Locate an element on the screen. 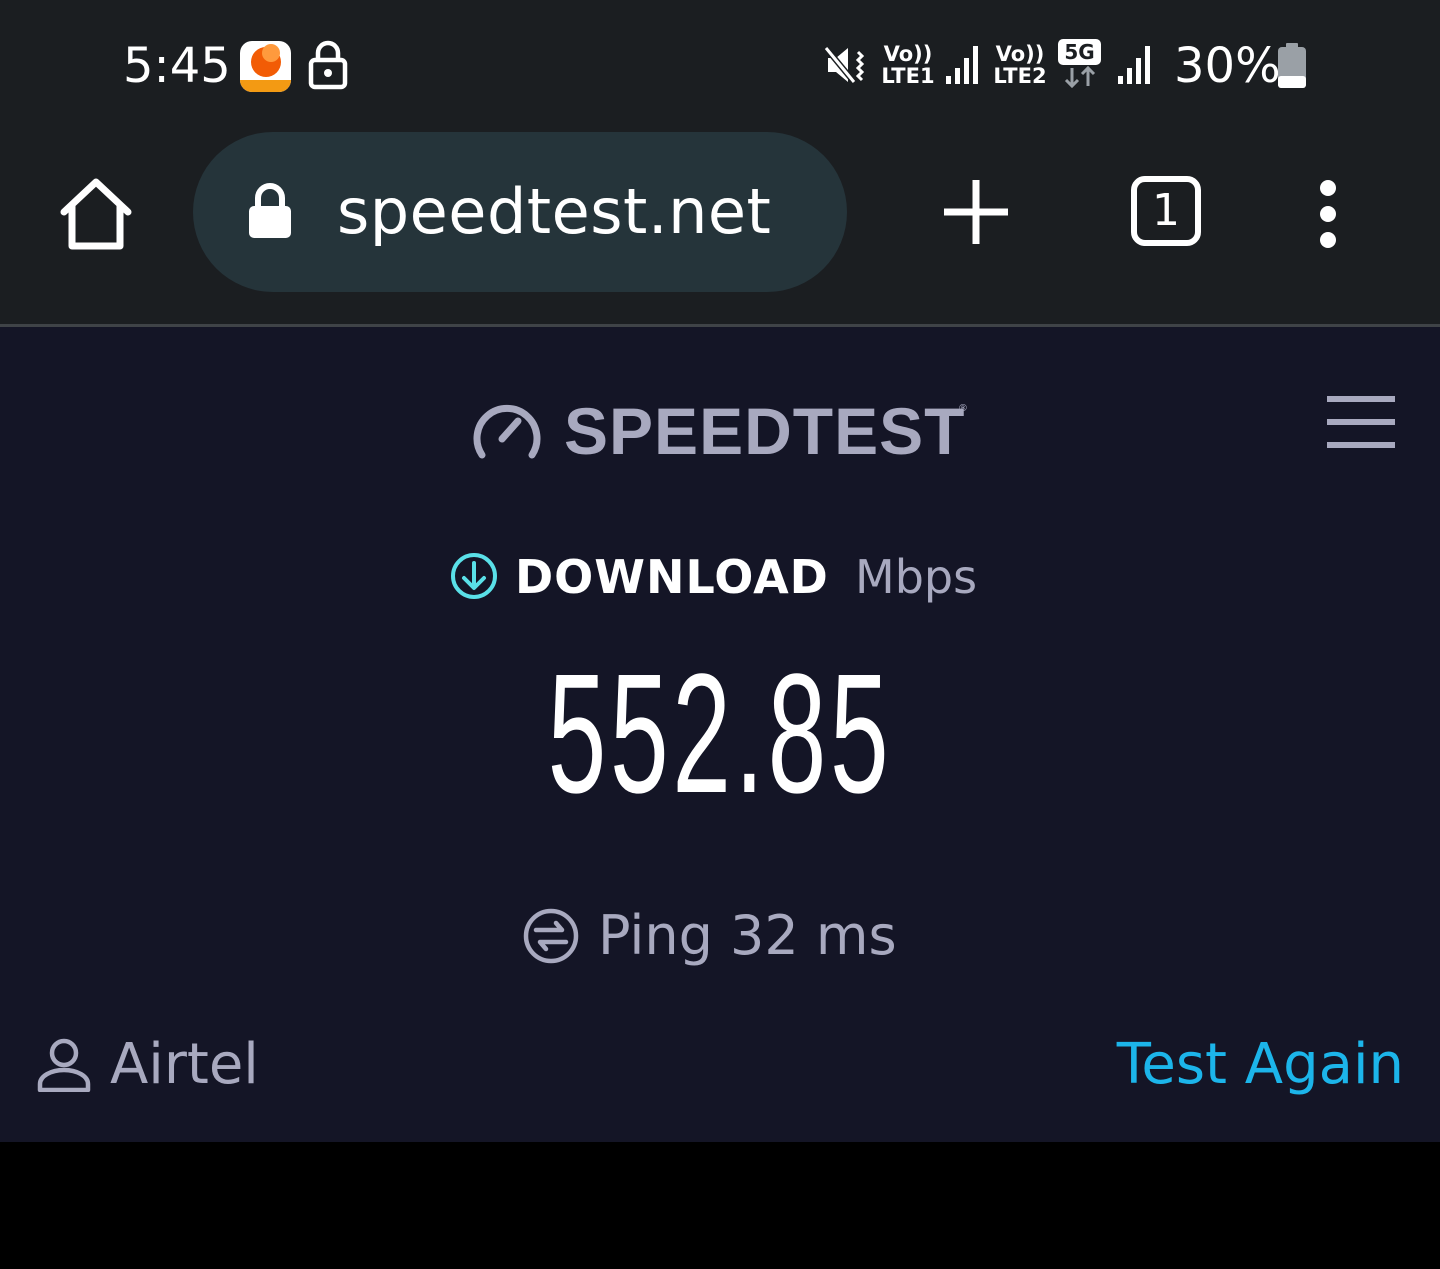 This screenshot has width=1440, height=1269. gauge-icon is located at coordinates (507, 431).